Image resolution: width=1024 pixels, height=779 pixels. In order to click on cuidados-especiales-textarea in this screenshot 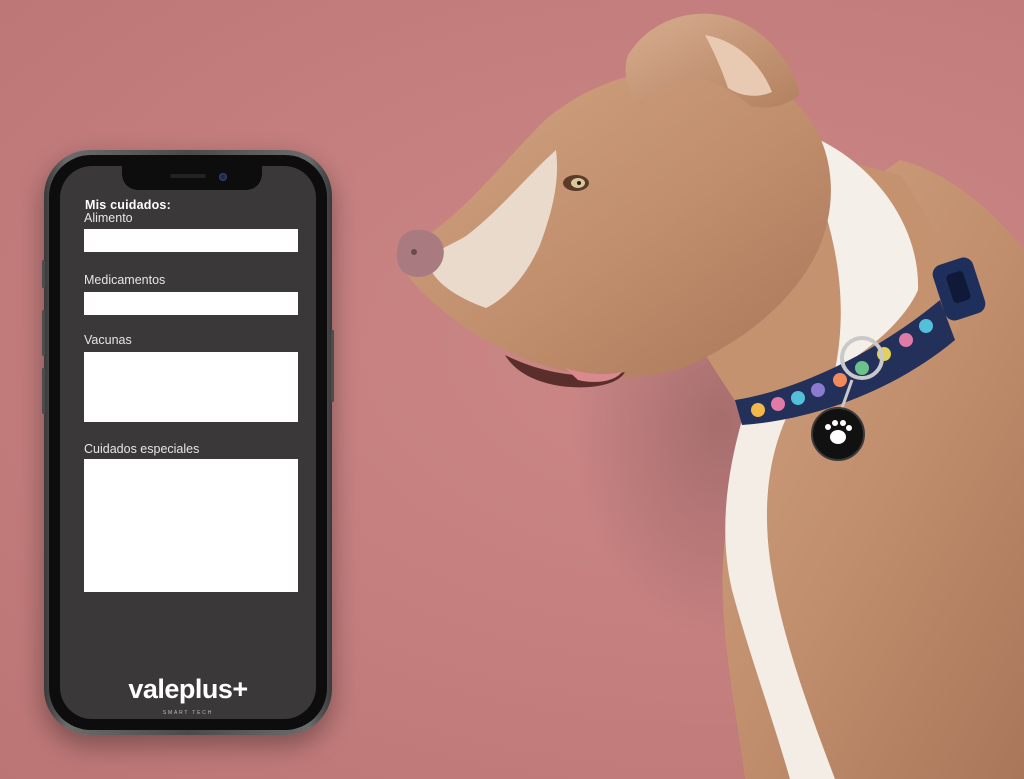, I will do `click(191, 525)`.